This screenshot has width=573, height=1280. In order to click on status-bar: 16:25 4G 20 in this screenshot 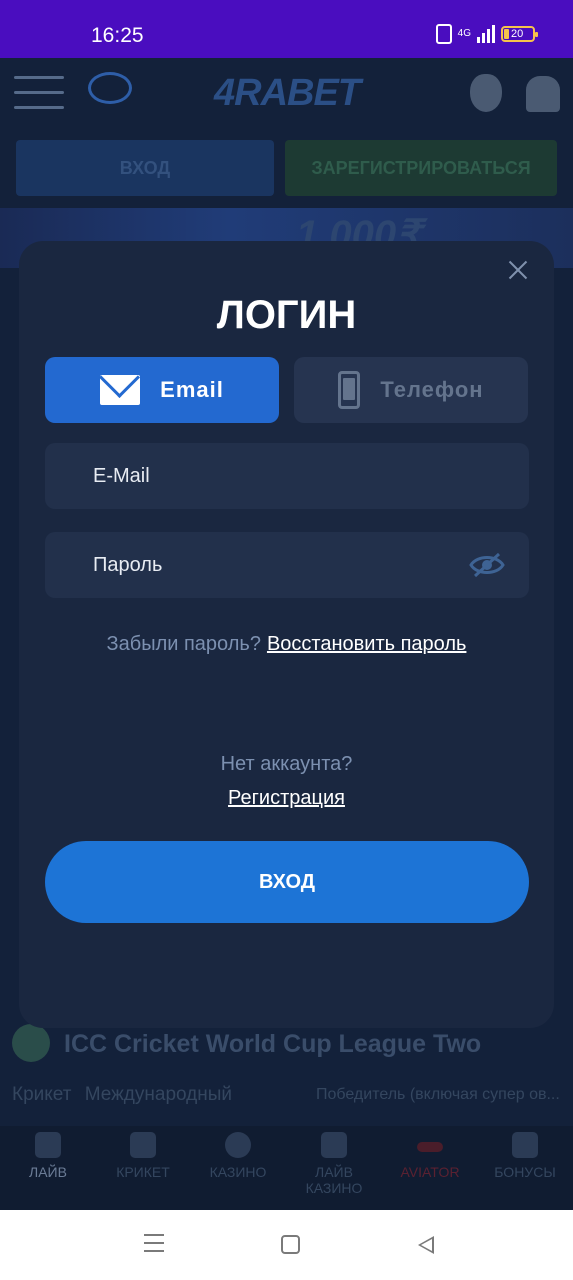, I will do `click(286, 29)`.